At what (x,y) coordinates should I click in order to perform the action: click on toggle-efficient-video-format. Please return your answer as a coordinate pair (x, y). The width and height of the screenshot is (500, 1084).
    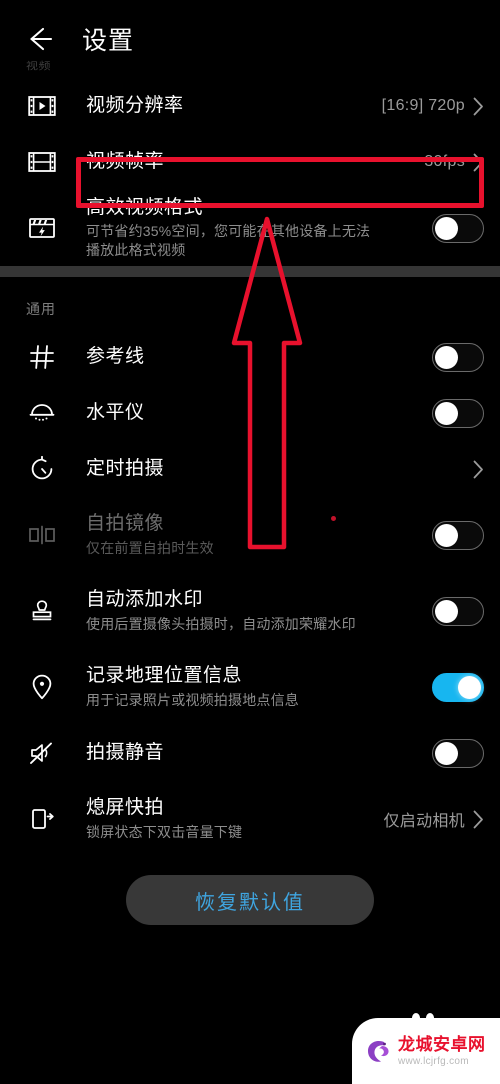
    Looking at the image, I should click on (458, 228).